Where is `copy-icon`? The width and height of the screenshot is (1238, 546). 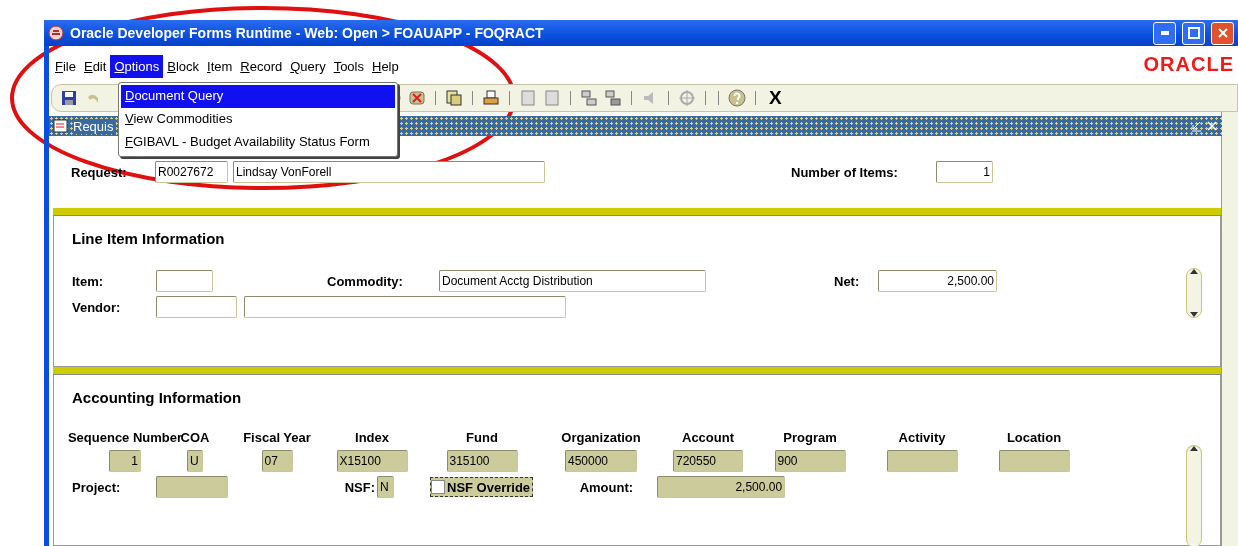 copy-icon is located at coordinates (454, 98).